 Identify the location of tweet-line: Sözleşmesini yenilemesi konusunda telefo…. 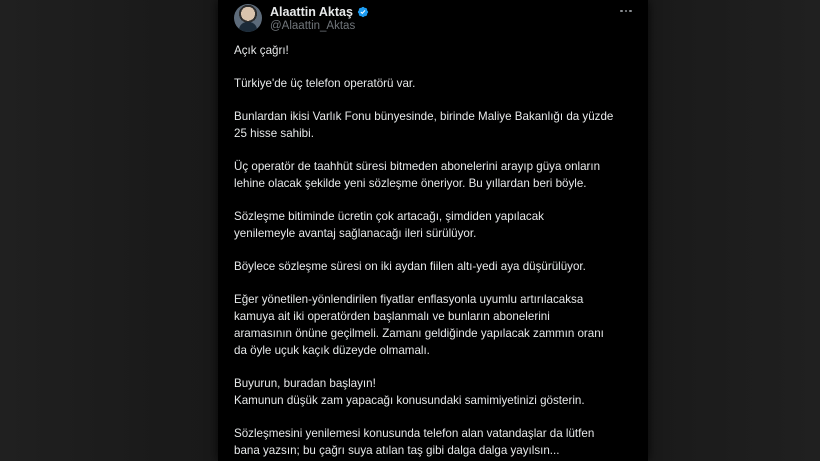
(414, 433).